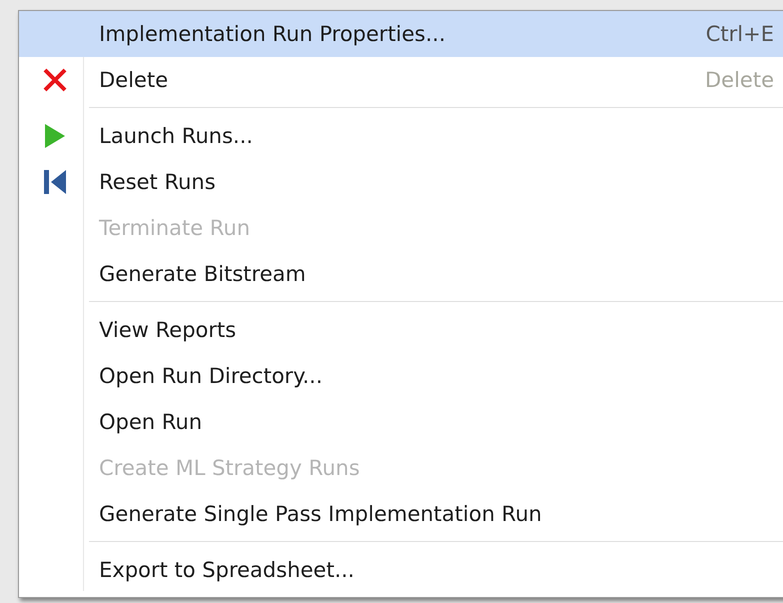 The height and width of the screenshot is (603, 783). What do you see at coordinates (401, 514) in the screenshot?
I see `menu-item: Generate Single Pass Implementation Run` at bounding box center [401, 514].